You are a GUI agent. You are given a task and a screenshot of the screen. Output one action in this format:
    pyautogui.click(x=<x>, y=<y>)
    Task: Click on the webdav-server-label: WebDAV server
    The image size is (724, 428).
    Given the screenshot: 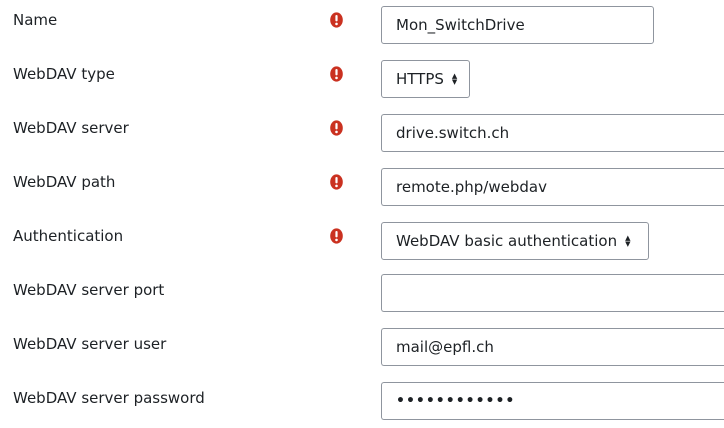 What is the action you would take?
    pyautogui.click(x=71, y=128)
    